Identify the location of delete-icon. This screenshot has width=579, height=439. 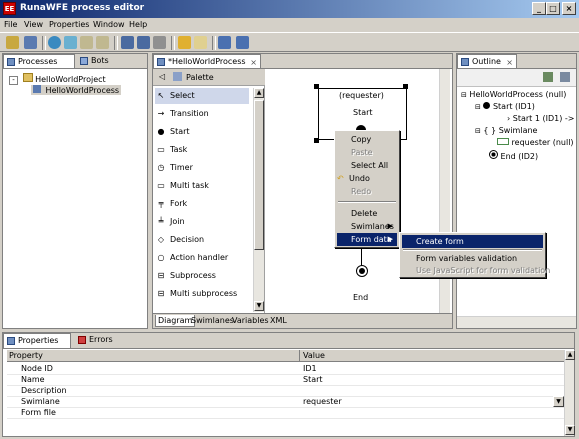
(159, 42).